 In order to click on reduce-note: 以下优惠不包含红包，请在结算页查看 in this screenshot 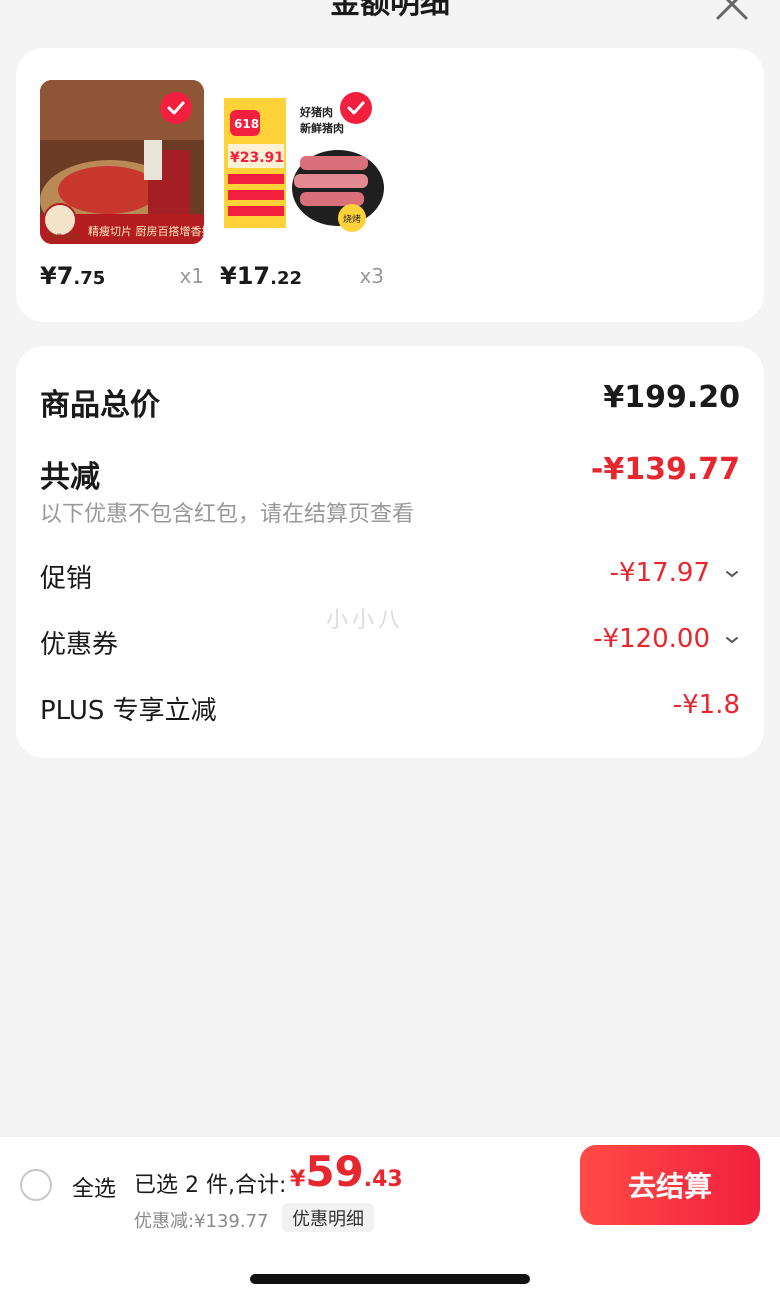, I will do `click(227, 514)`.